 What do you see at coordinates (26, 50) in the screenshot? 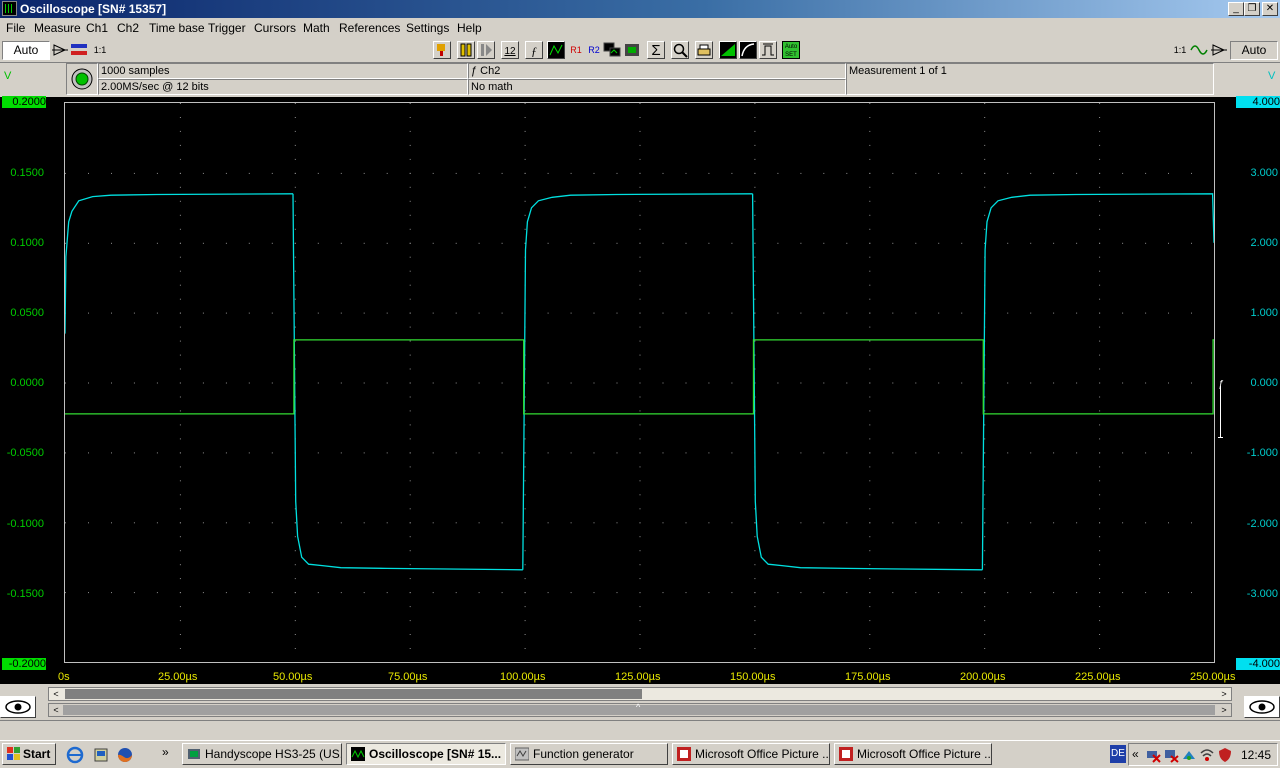
I see `ch1-range-auto-select: Auto` at bounding box center [26, 50].